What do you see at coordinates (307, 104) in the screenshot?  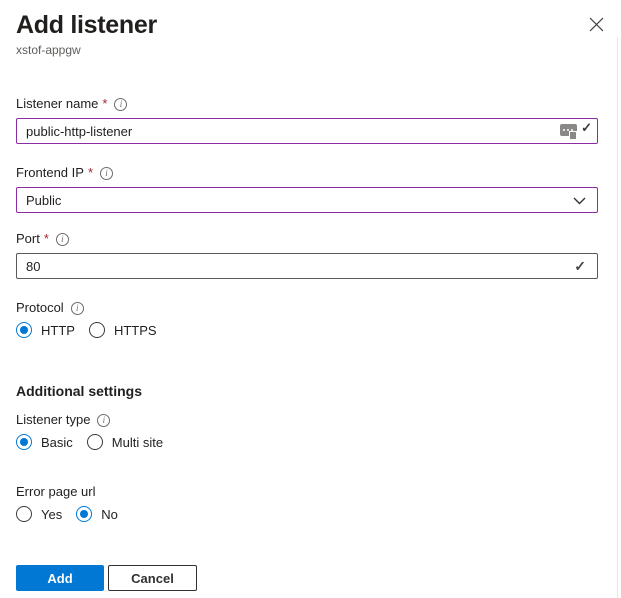 I see `listener-name-label-row: Listener name * i` at bounding box center [307, 104].